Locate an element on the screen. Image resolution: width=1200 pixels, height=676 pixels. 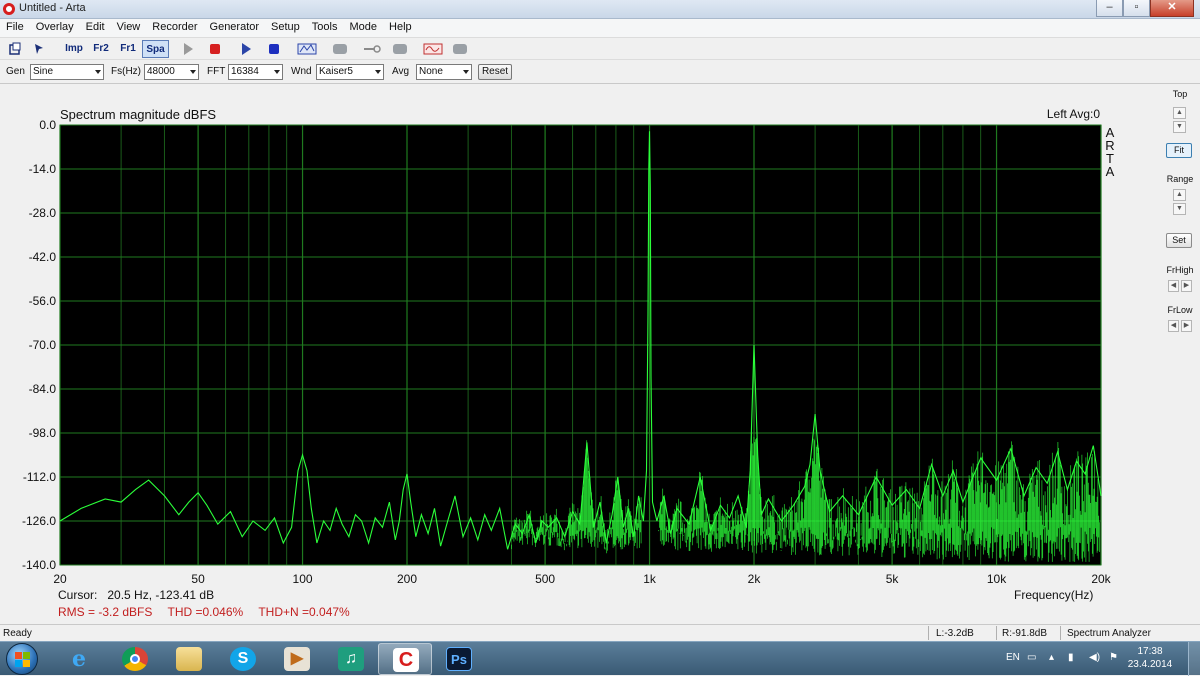
link-icon is located at coordinates (372, 49).